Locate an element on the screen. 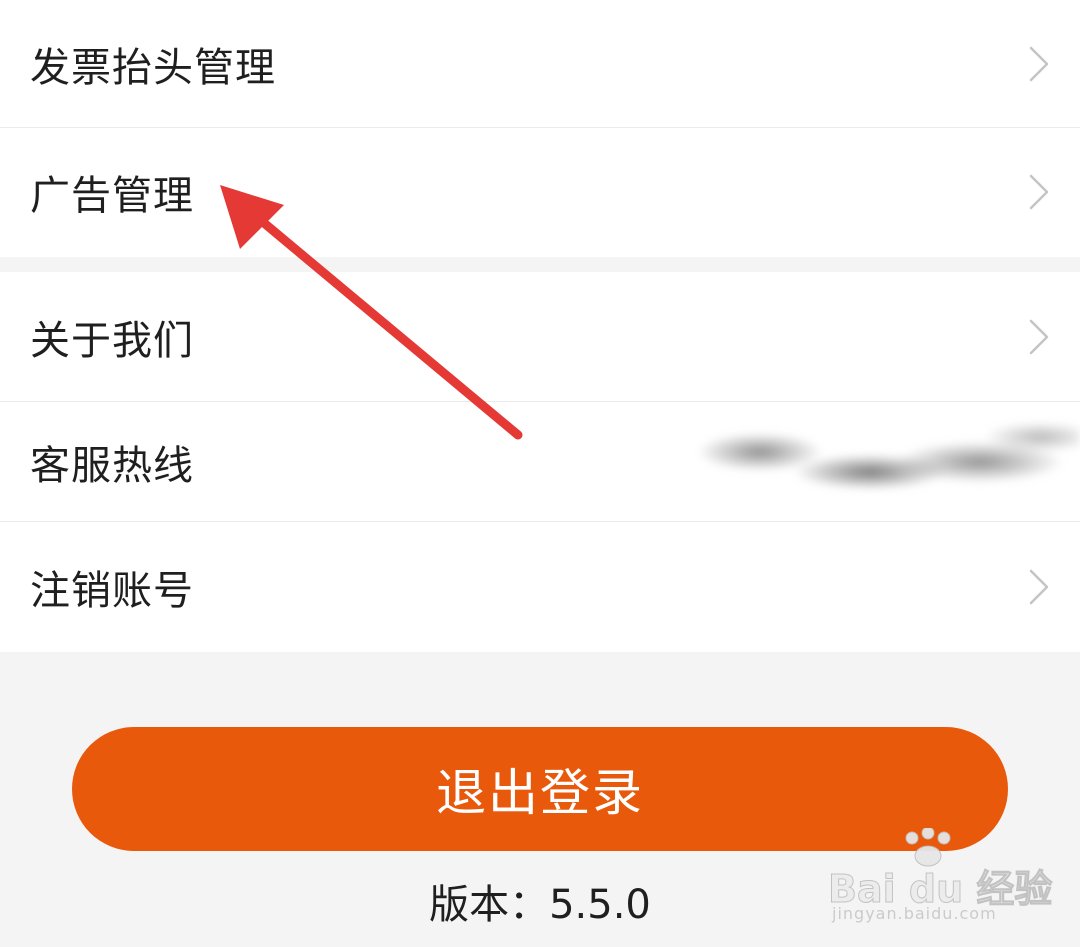 The height and width of the screenshot is (947, 1080). logout-button: 退出登录 is located at coordinates (540, 789).